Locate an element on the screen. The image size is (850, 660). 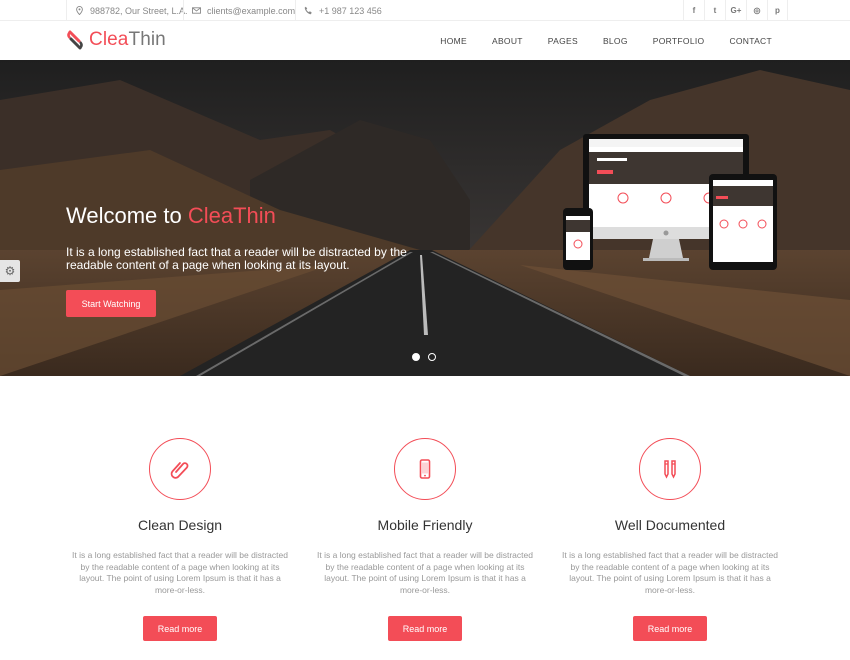
social-links: f t G+ ◎ p is located at coordinates (735, 10).